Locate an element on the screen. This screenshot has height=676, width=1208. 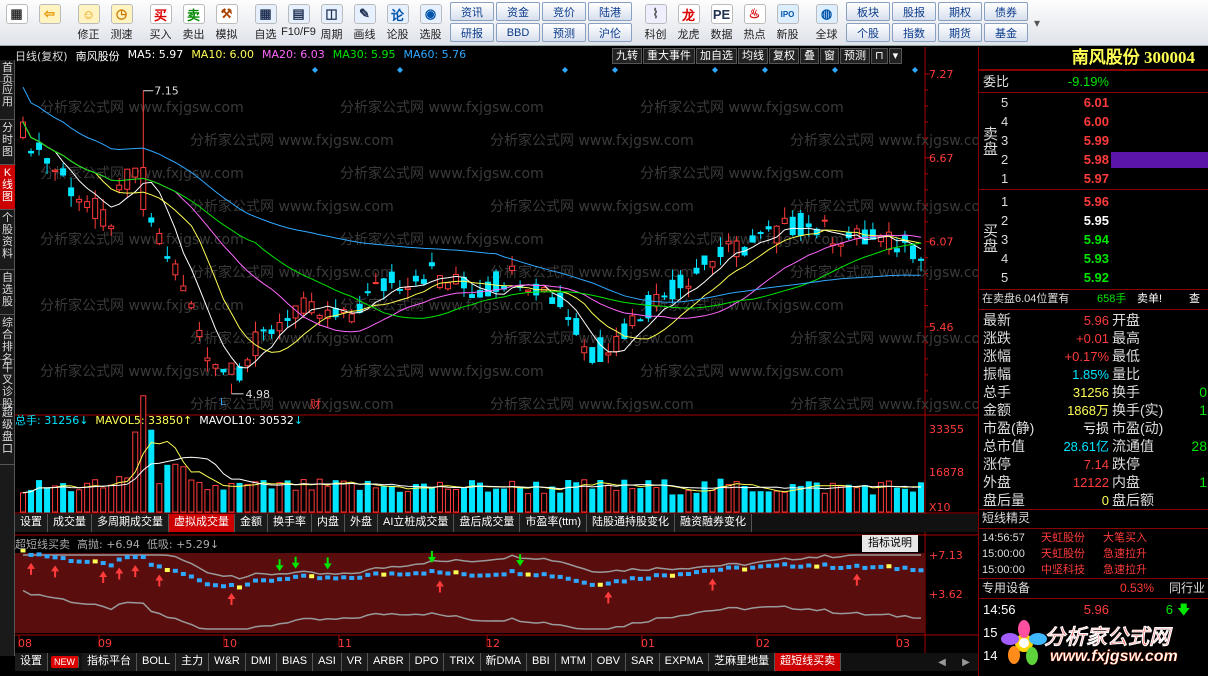
toolbar-small-button: 资金 is located at coordinates (518, 11).